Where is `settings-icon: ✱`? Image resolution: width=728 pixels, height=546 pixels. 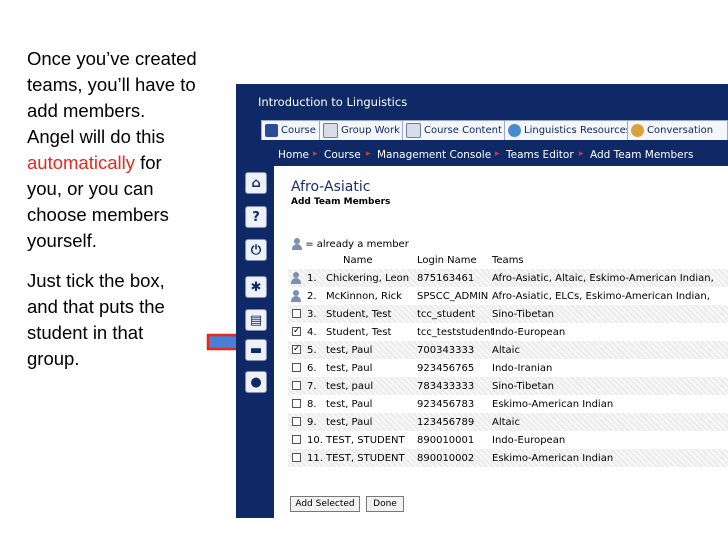 settings-icon: ✱ is located at coordinates (256, 287).